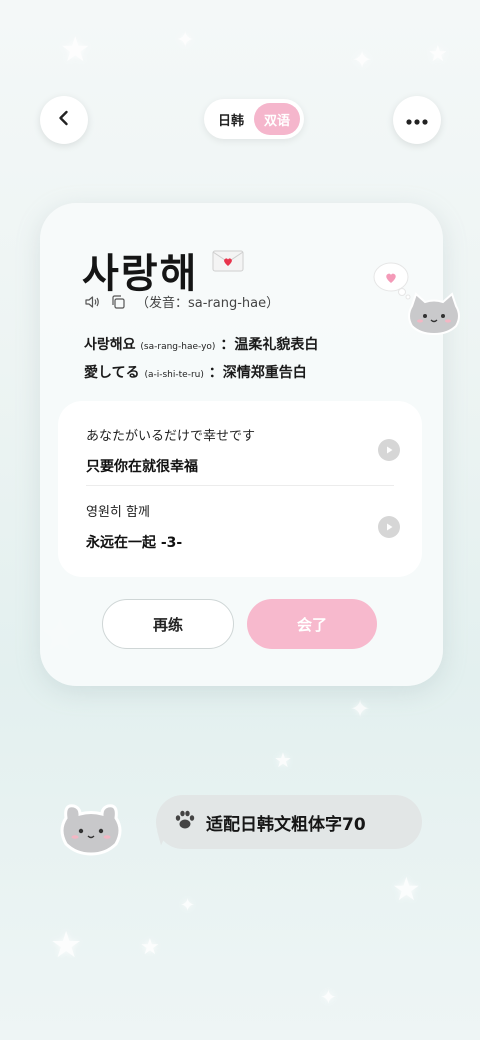 Image resolution: width=480 pixels, height=1040 pixels. What do you see at coordinates (174, 375) in the screenshot?
I see `form-romanization: (a-i-shi-te-ru)` at bounding box center [174, 375].